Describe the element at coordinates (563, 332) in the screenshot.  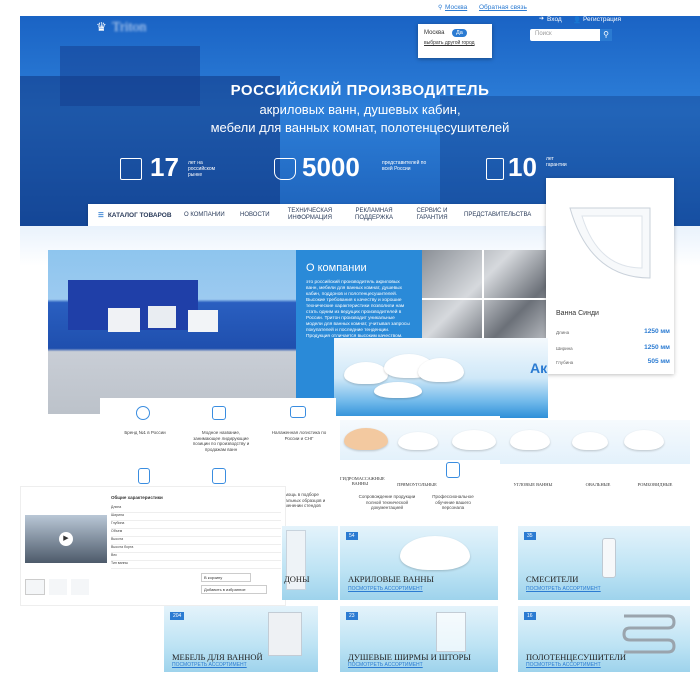
I see `spec-label-length: Длина` at that location.